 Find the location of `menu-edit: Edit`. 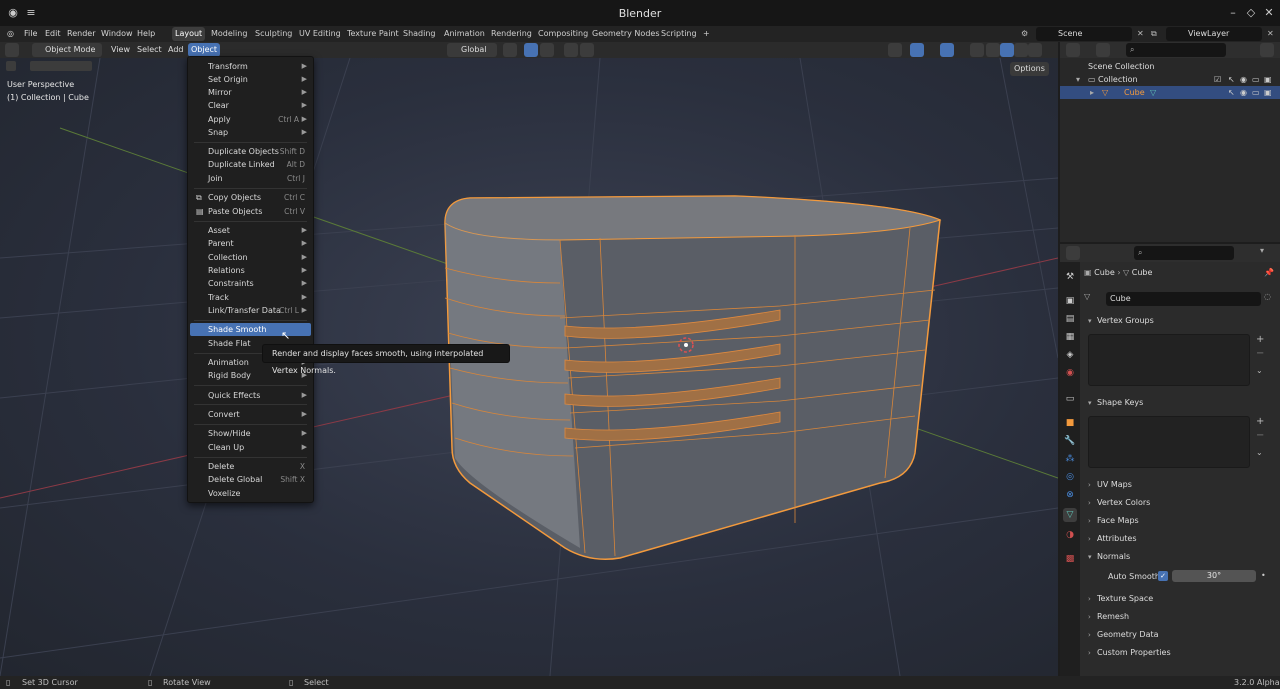

menu-edit: Edit is located at coordinates (53, 34).